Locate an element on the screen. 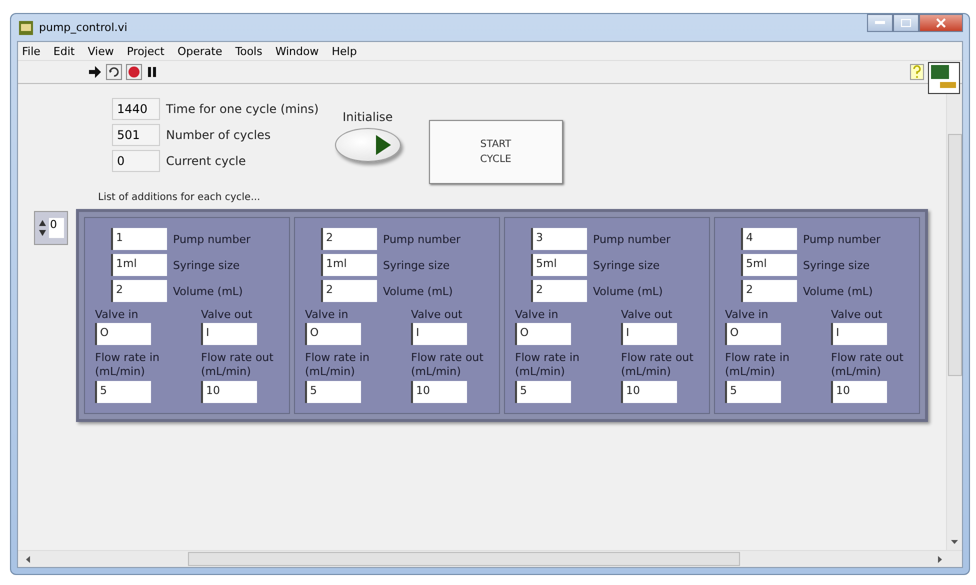 The image size is (976, 585). pump-number-field: 3 is located at coordinates (559, 239).